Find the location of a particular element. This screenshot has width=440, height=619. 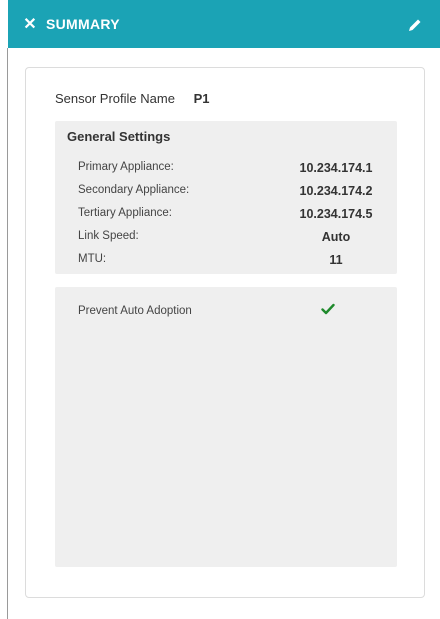

close-button: ✕ is located at coordinates (30, 24).